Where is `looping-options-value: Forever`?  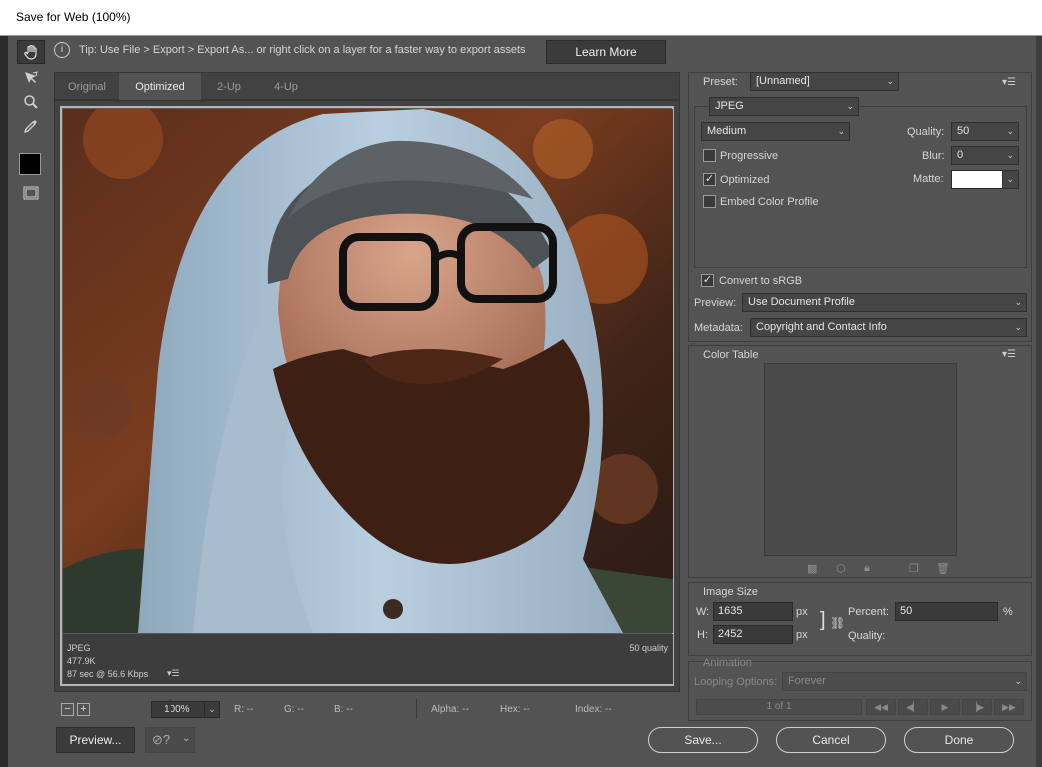
looping-options-value: Forever is located at coordinates (807, 681).